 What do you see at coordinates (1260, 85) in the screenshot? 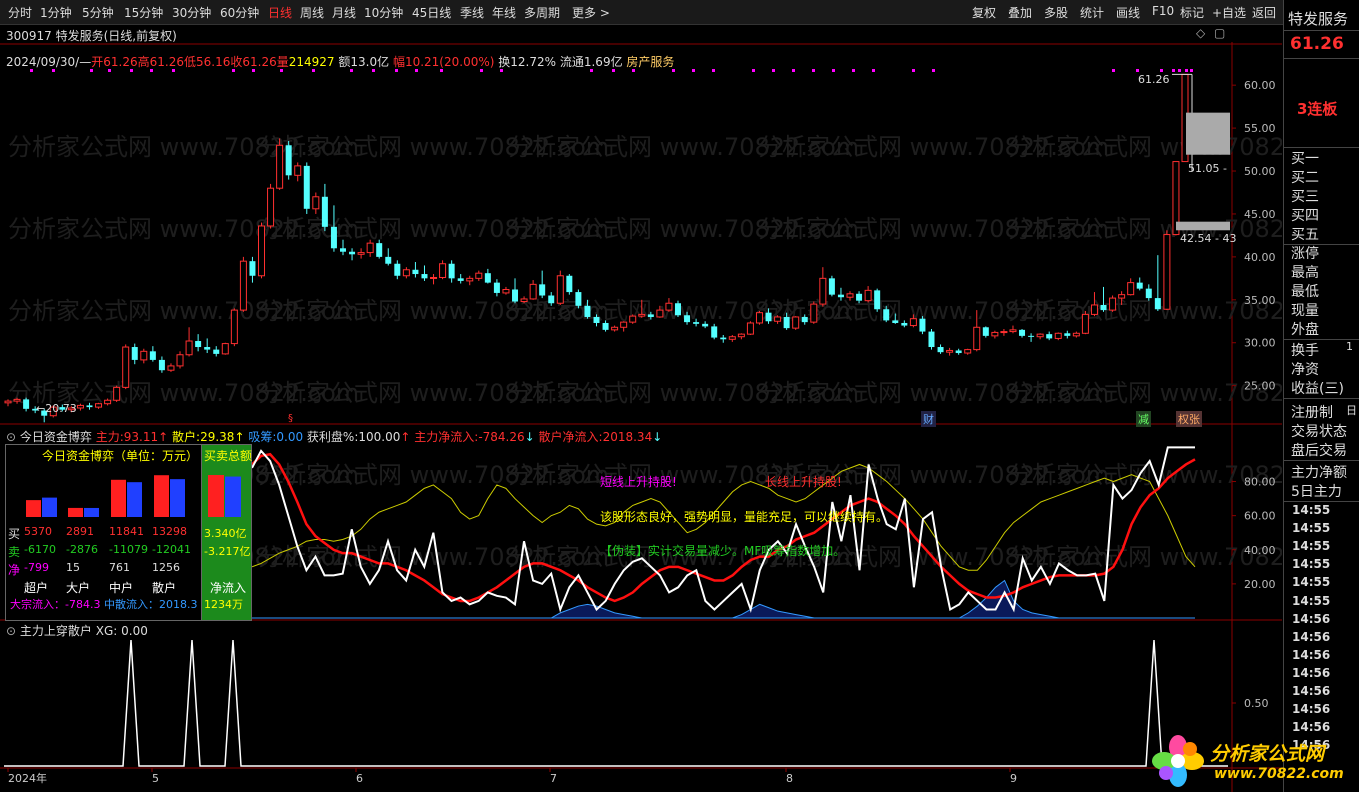
I see `price-axis-tick: 60.00` at bounding box center [1260, 85].